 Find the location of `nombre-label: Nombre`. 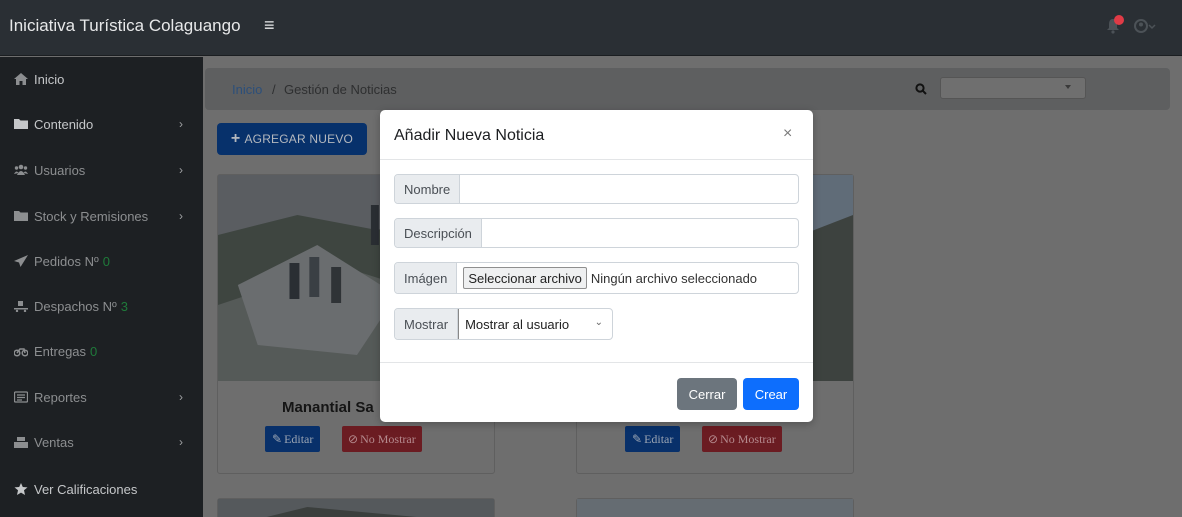

nombre-label: Nombre is located at coordinates (428, 189).